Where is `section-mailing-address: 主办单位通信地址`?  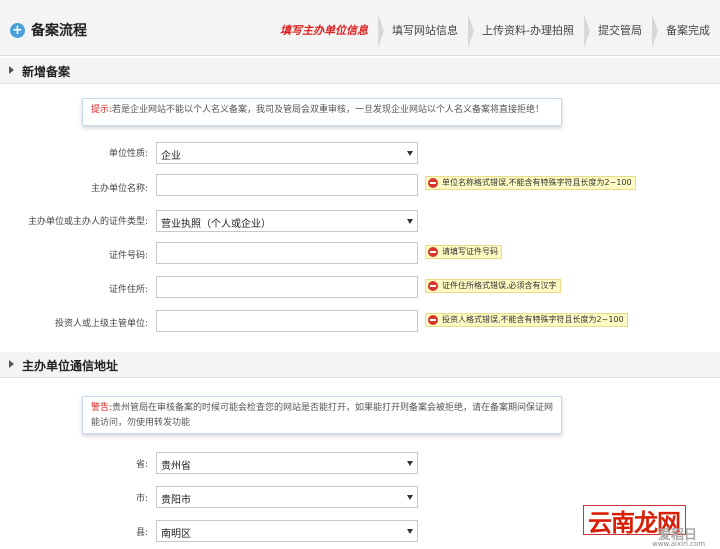 section-mailing-address: 主办单位通信地址 is located at coordinates (360, 365).